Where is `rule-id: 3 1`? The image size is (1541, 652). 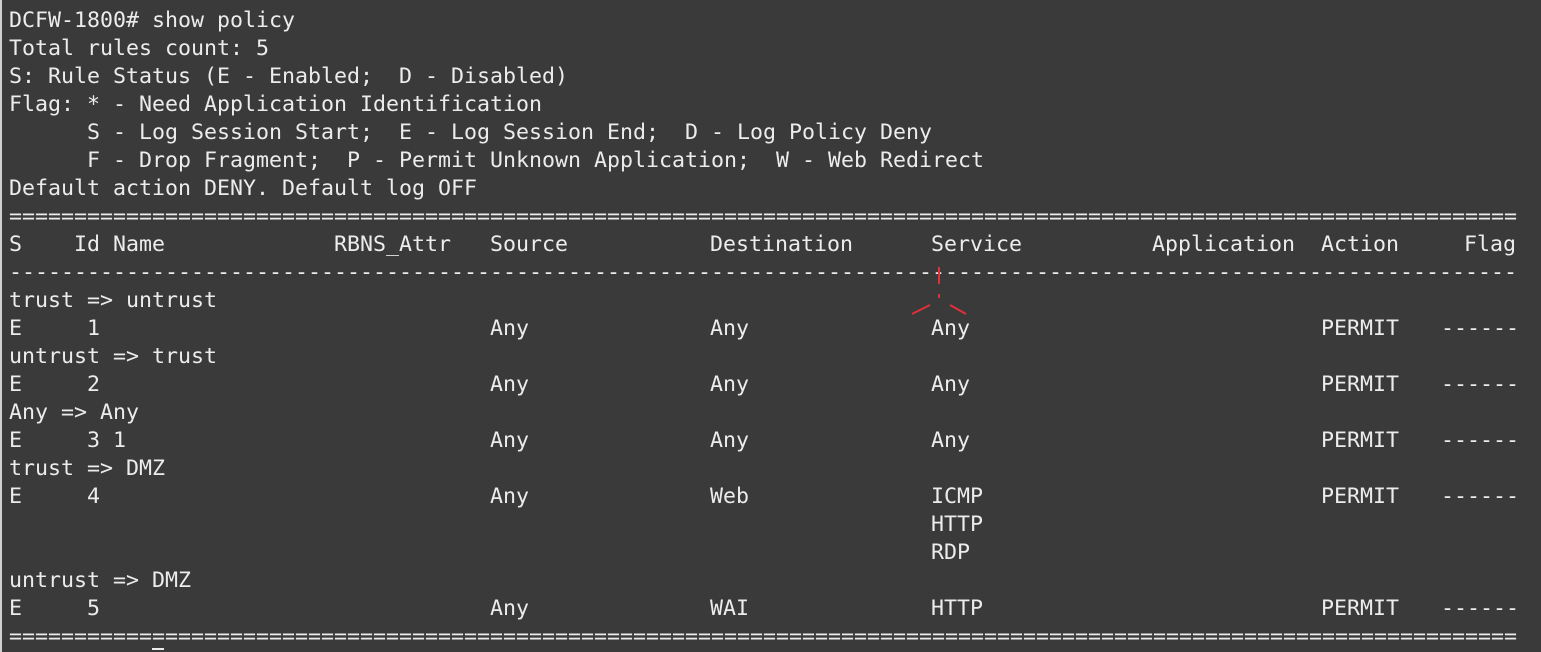
rule-id: 3 1 is located at coordinates (107, 440).